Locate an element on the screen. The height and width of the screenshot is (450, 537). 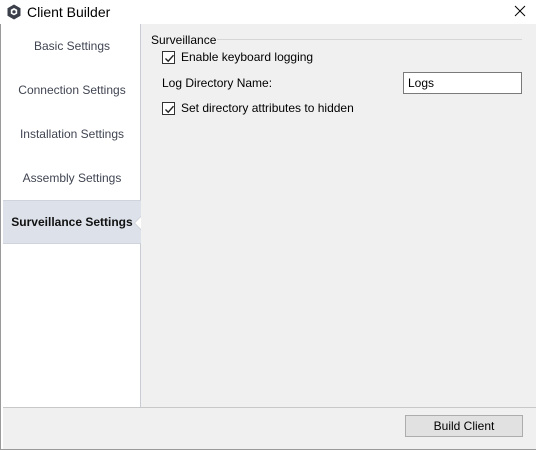
window-title: Client Builder is located at coordinates (69, 12).